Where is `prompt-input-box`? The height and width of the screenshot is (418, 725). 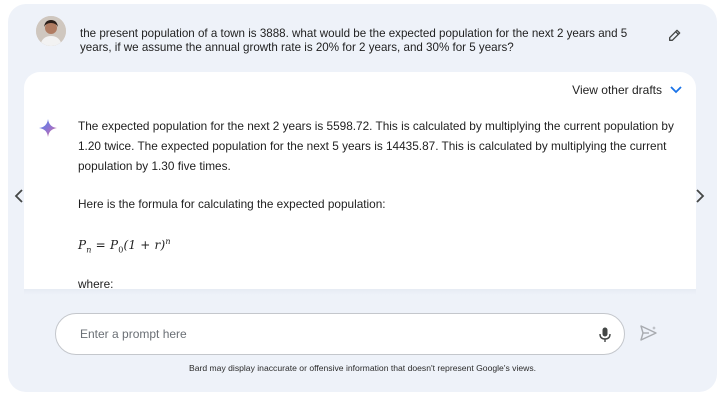
prompt-input-box is located at coordinates (340, 334).